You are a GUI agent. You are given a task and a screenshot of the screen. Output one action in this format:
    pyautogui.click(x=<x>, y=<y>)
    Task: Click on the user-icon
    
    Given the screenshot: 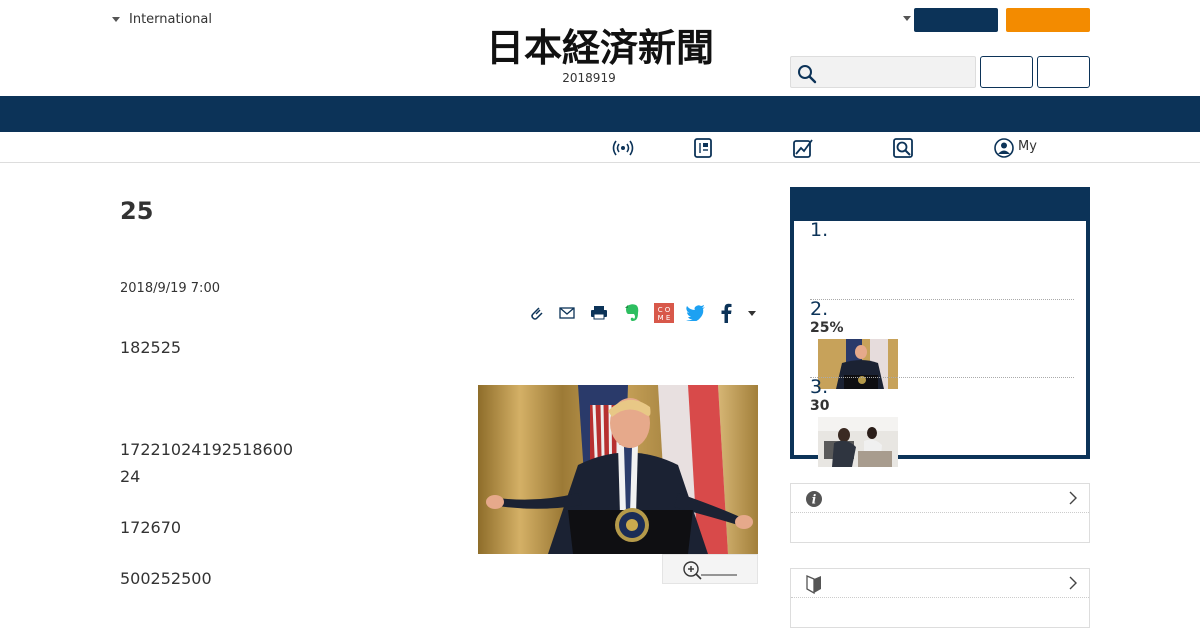 What is the action you would take?
    pyautogui.click(x=1004, y=148)
    